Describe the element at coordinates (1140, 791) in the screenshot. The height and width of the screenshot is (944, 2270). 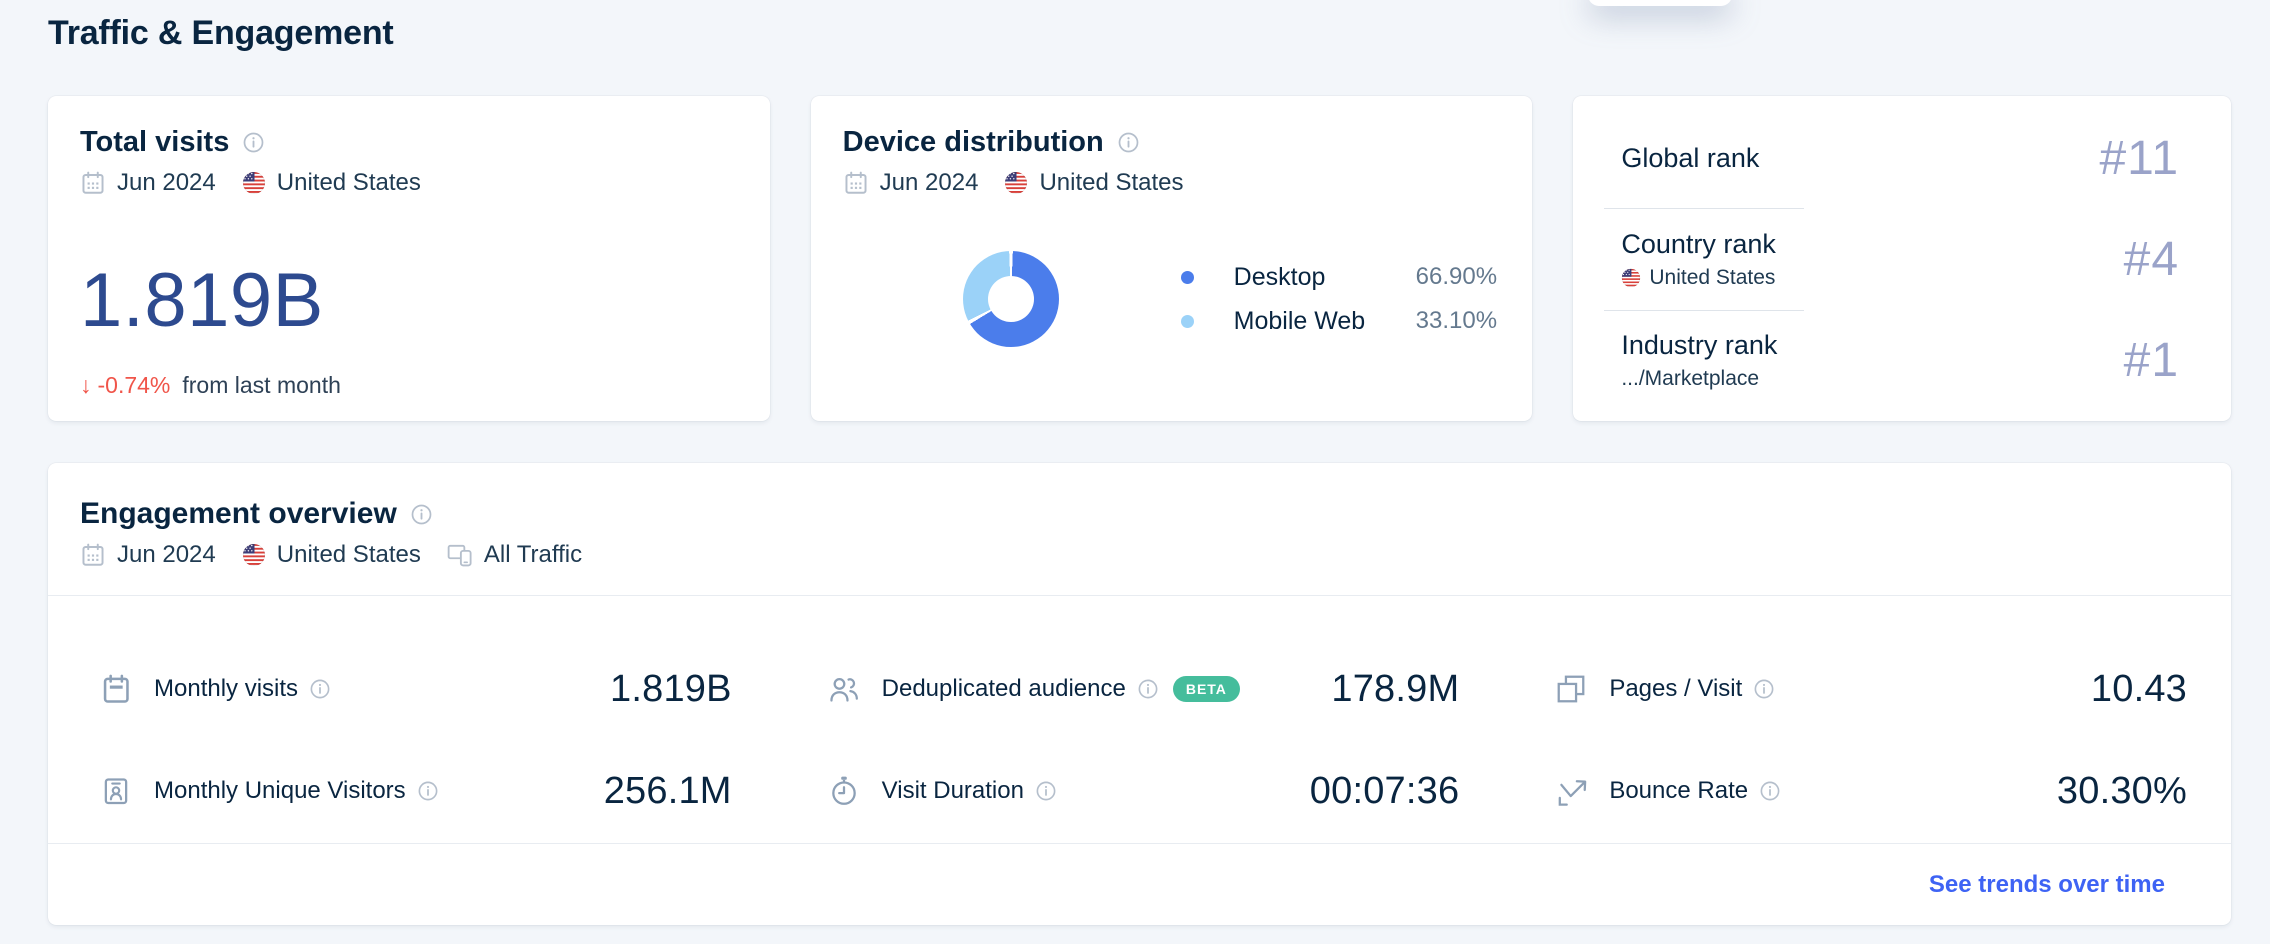
I see `metric-visit-duration: Visit Duration 00:07:36` at that location.